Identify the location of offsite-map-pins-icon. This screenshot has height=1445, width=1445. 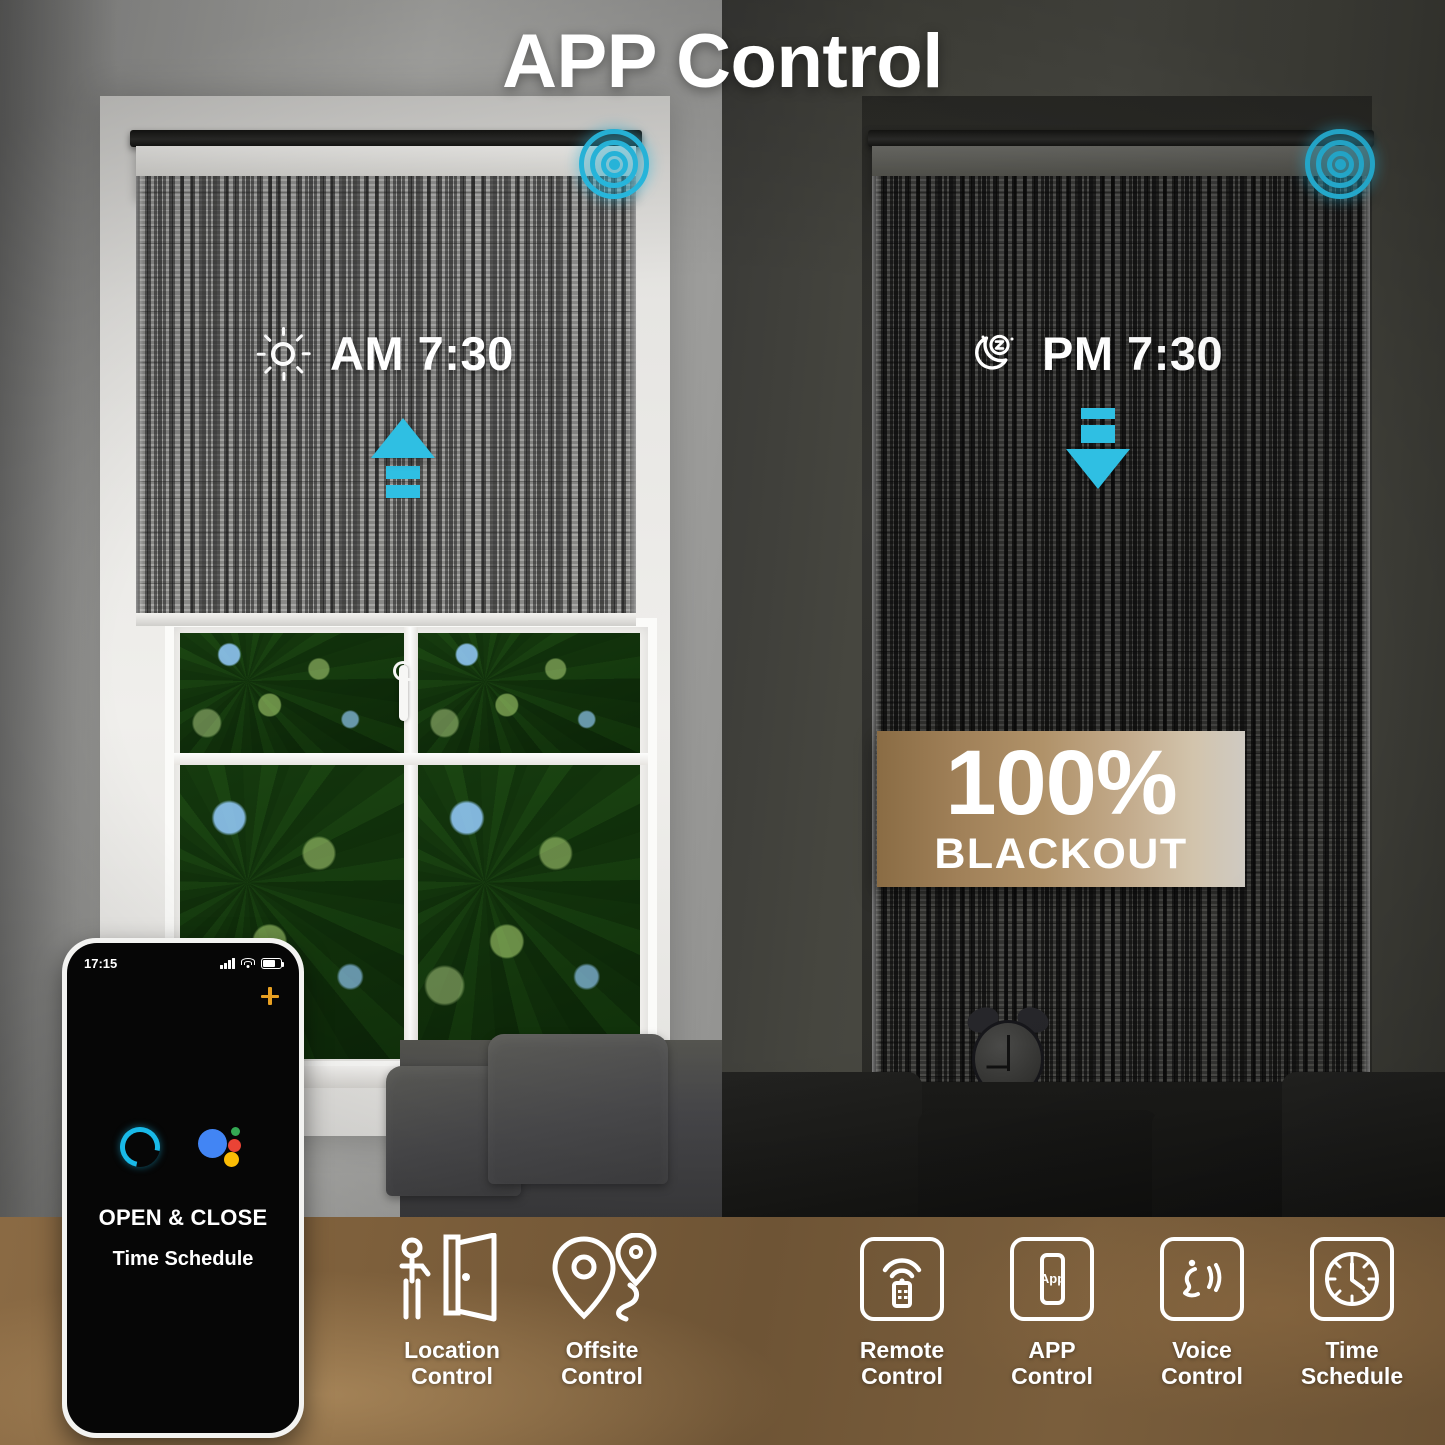
(602, 1279).